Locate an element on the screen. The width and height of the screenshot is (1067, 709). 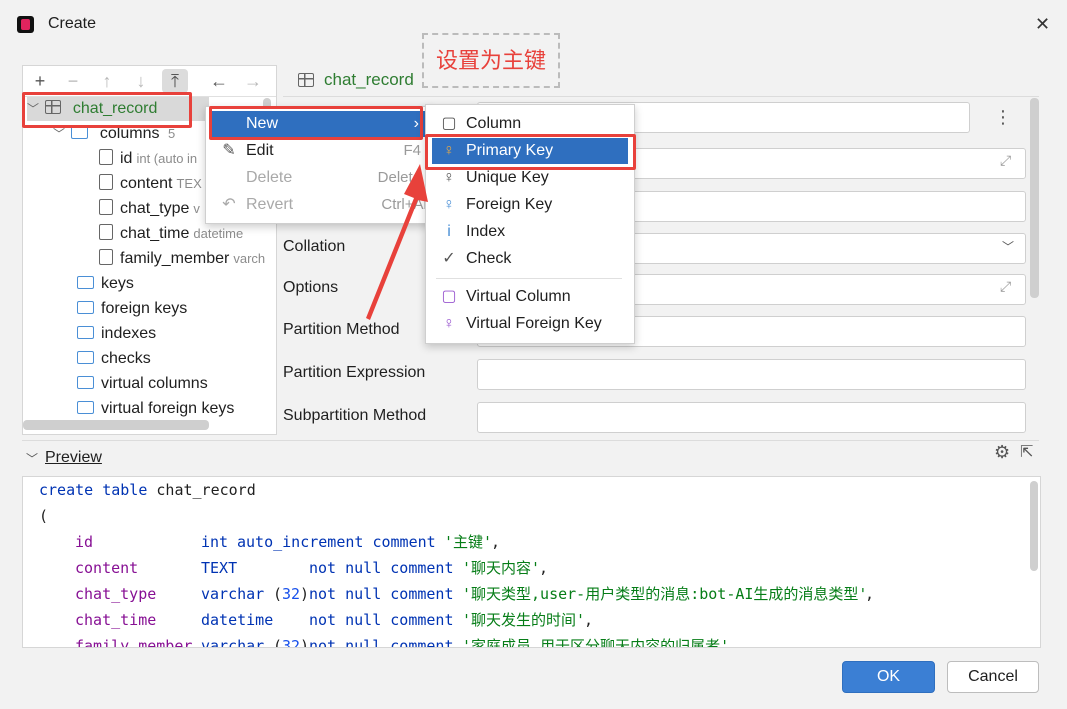
virtual-foreign-key-icon: ♀ is located at coordinates (449, 323).